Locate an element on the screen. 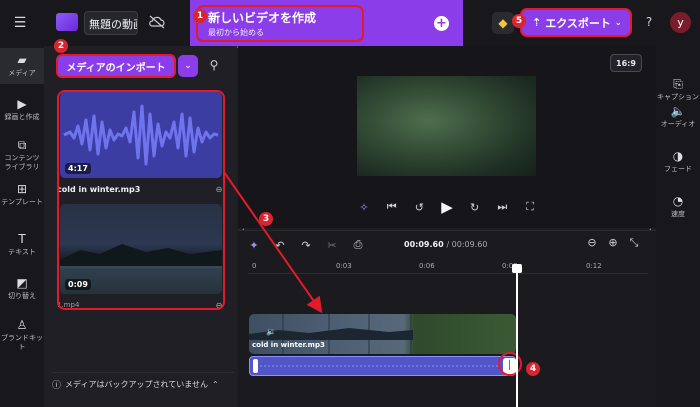  playhead-knob is located at coordinates (517, 268).